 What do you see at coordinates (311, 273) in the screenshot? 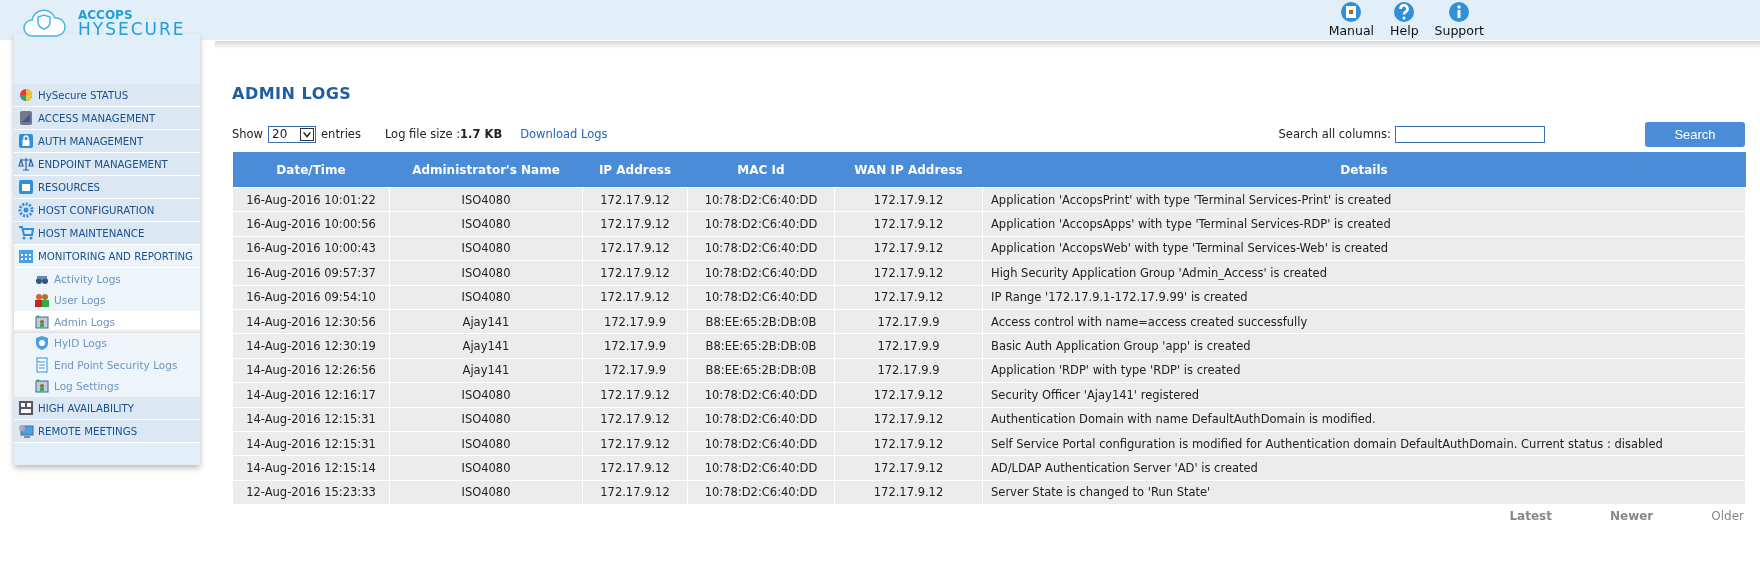
I see `table-cell: 16-Aug-2016 09:57:37` at bounding box center [311, 273].